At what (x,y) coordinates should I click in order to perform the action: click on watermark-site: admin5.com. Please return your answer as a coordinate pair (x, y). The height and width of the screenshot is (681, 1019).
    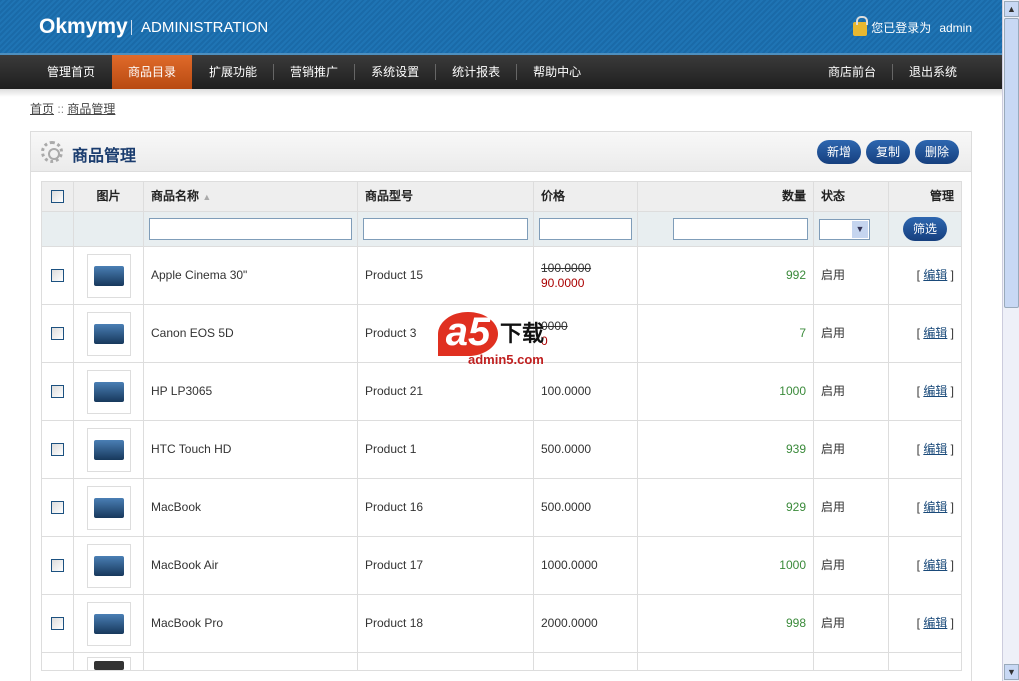
    Looking at the image, I should click on (506, 359).